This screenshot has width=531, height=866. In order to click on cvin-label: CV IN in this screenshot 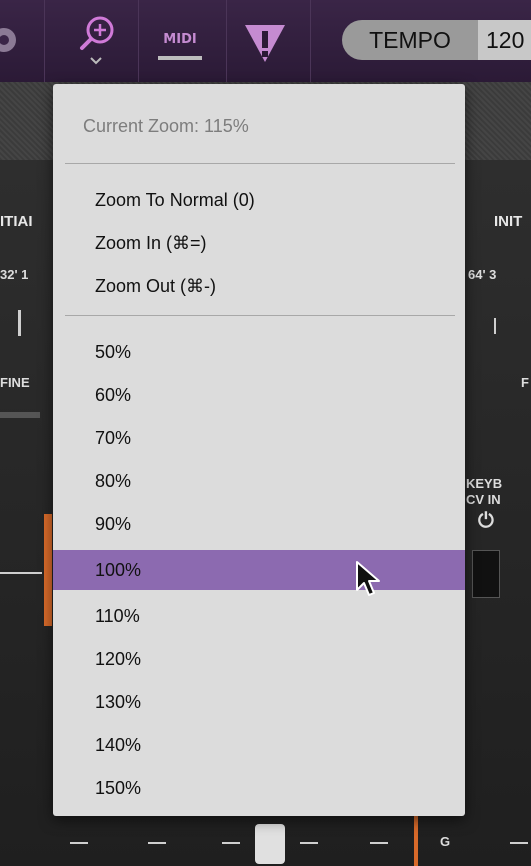, I will do `click(483, 499)`.